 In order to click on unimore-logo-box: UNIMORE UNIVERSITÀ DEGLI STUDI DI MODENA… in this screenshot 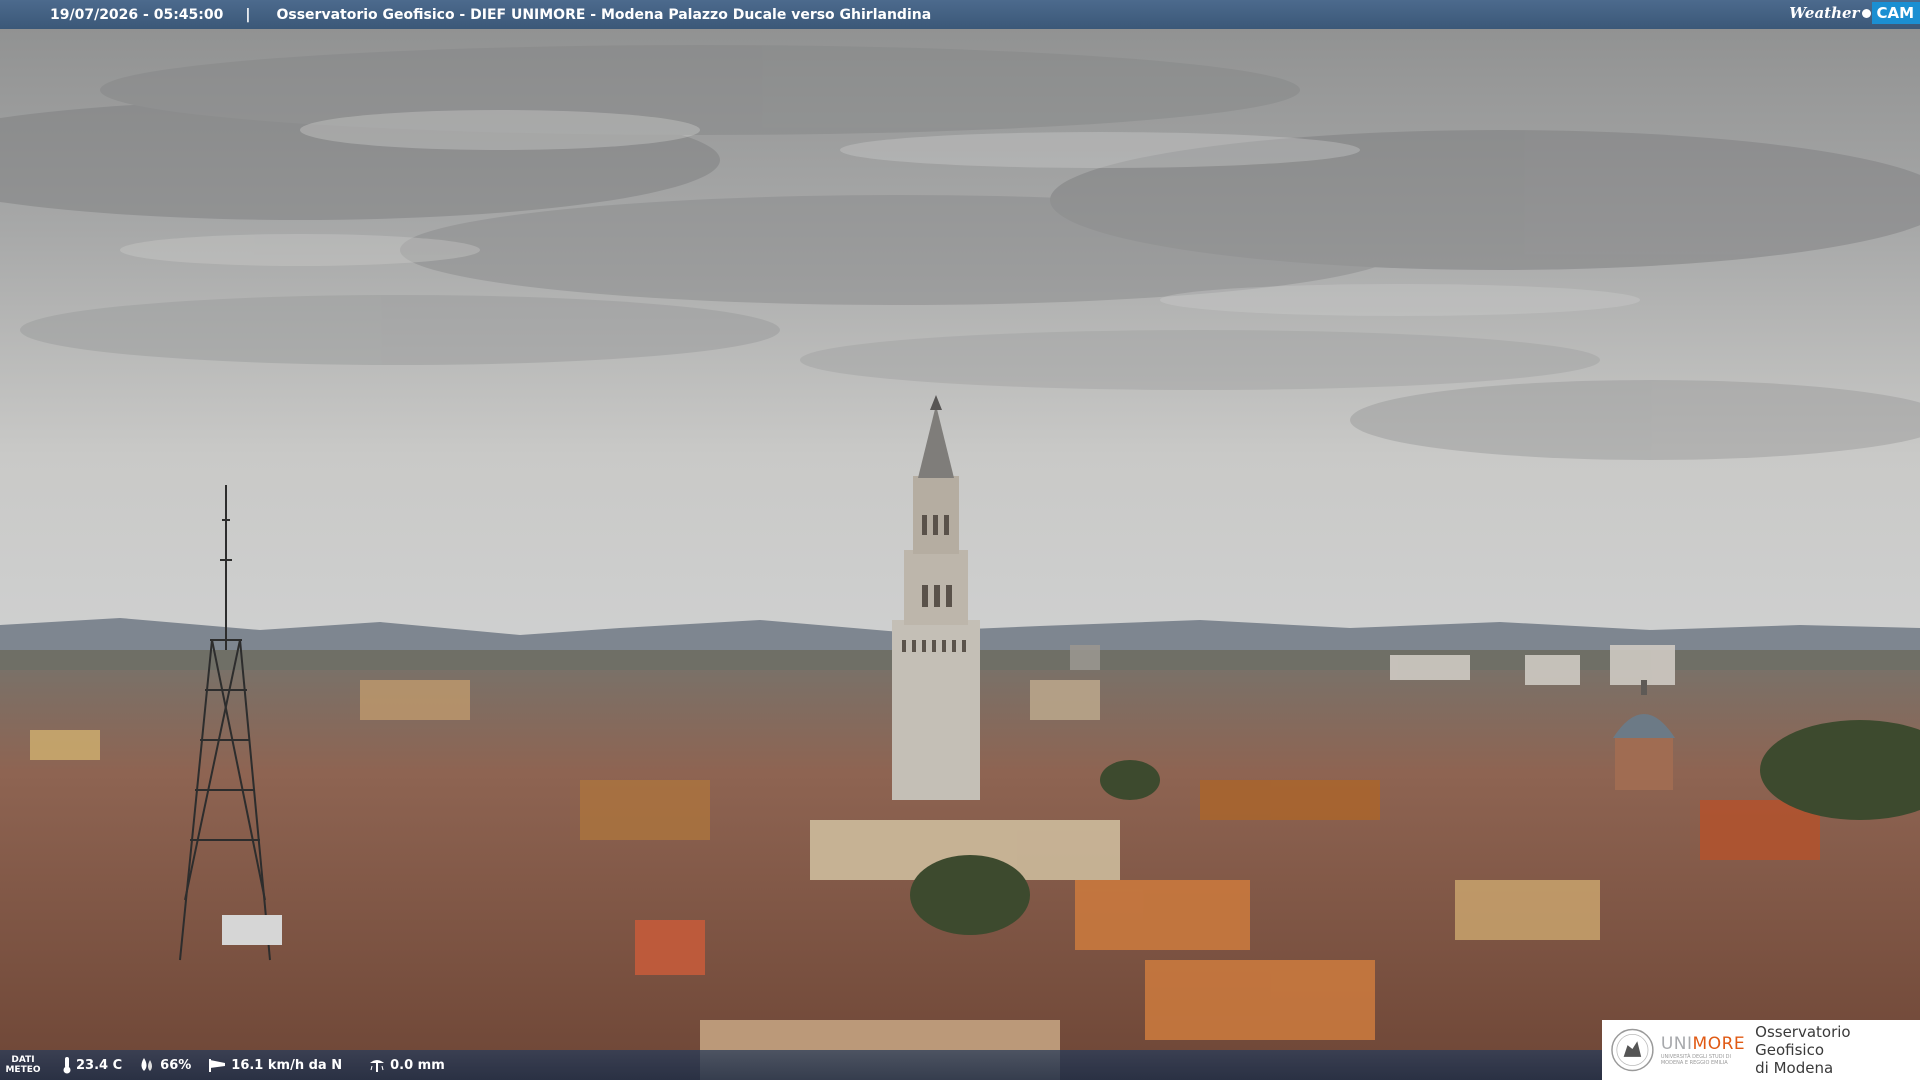, I will do `click(1761, 1050)`.